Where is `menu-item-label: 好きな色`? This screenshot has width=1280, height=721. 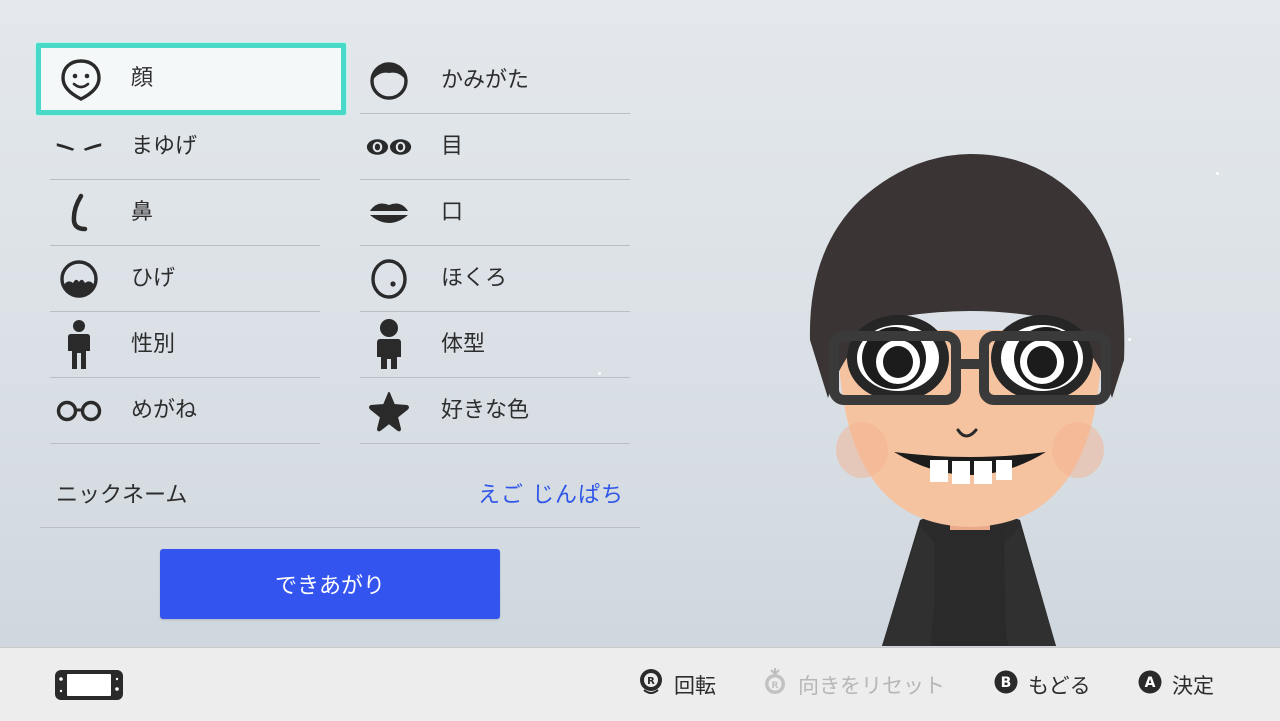 menu-item-label: 好きな色 is located at coordinates (485, 410).